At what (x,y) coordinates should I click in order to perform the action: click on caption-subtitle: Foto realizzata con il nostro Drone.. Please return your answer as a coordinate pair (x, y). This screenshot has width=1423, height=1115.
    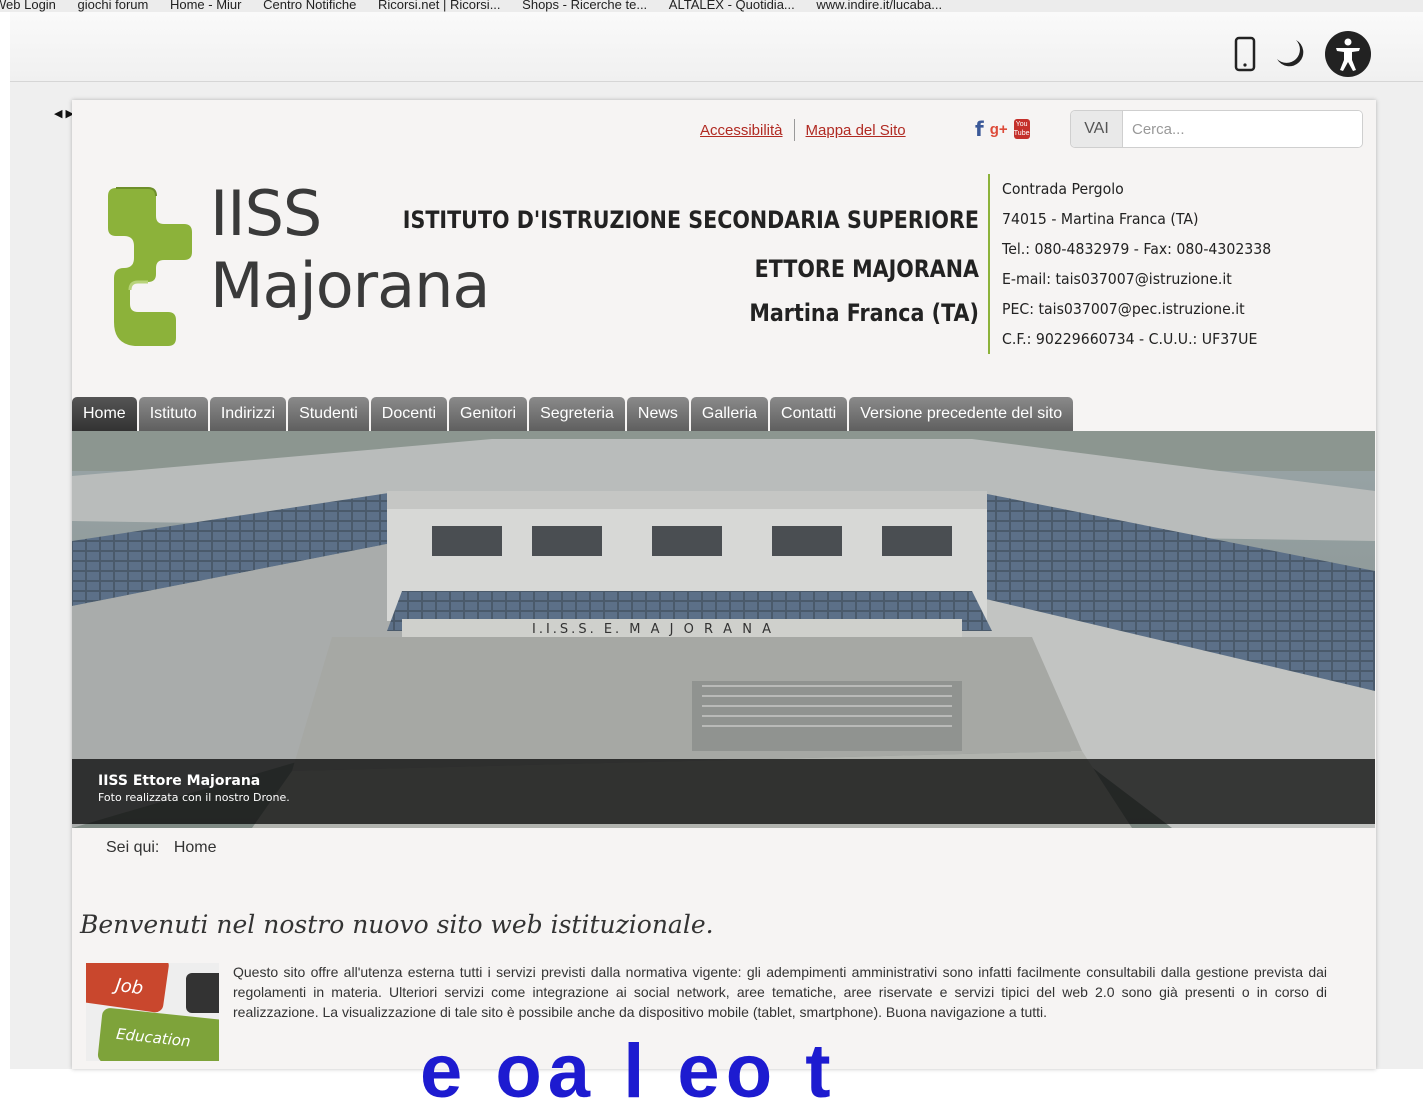
    Looking at the image, I should click on (194, 797).